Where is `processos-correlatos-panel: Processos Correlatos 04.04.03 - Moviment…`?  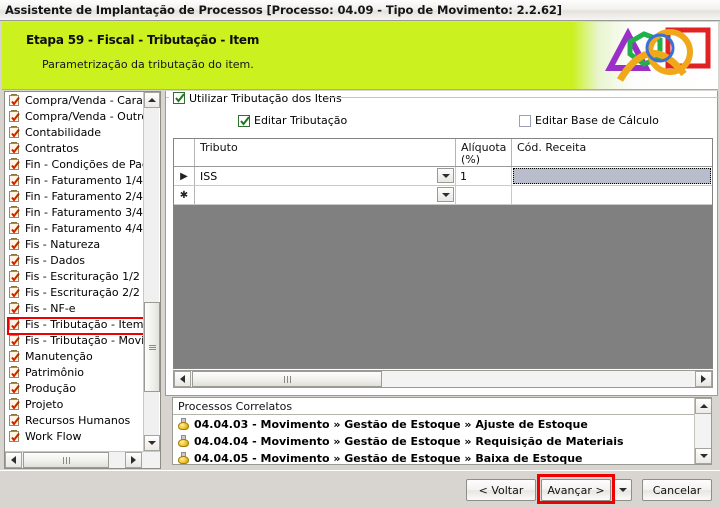
processos-correlatos-panel: Processos Correlatos 04.04.03 - Moviment… is located at coordinates (442, 431).